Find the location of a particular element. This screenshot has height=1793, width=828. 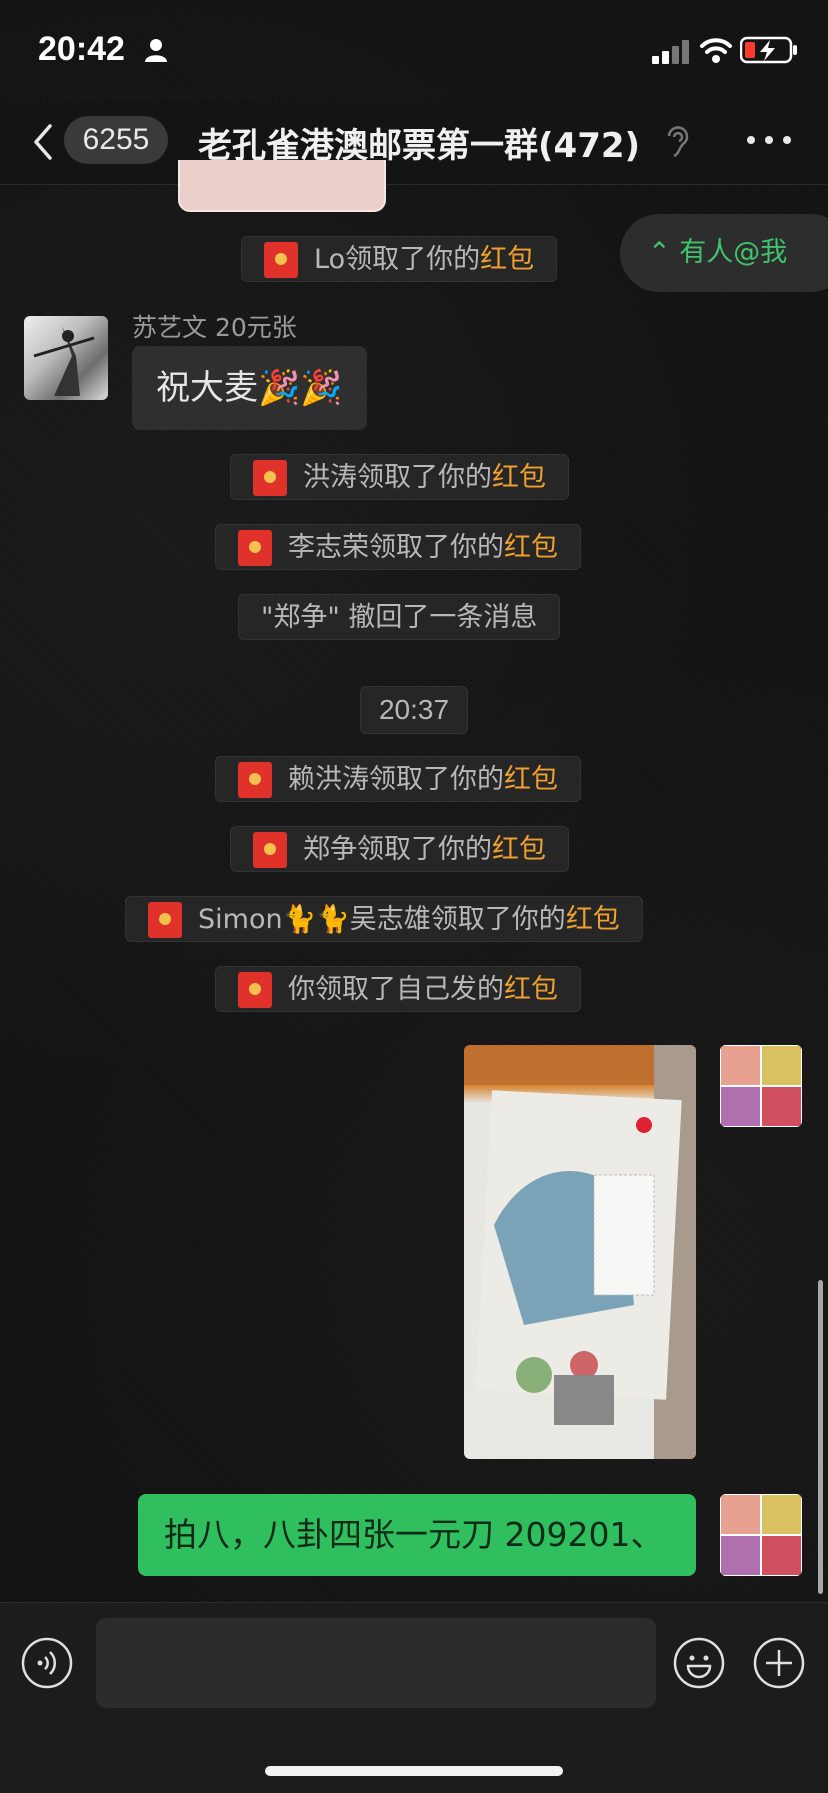

red-packet-notice: 洪涛领取了你的红包 is located at coordinates (399, 477).